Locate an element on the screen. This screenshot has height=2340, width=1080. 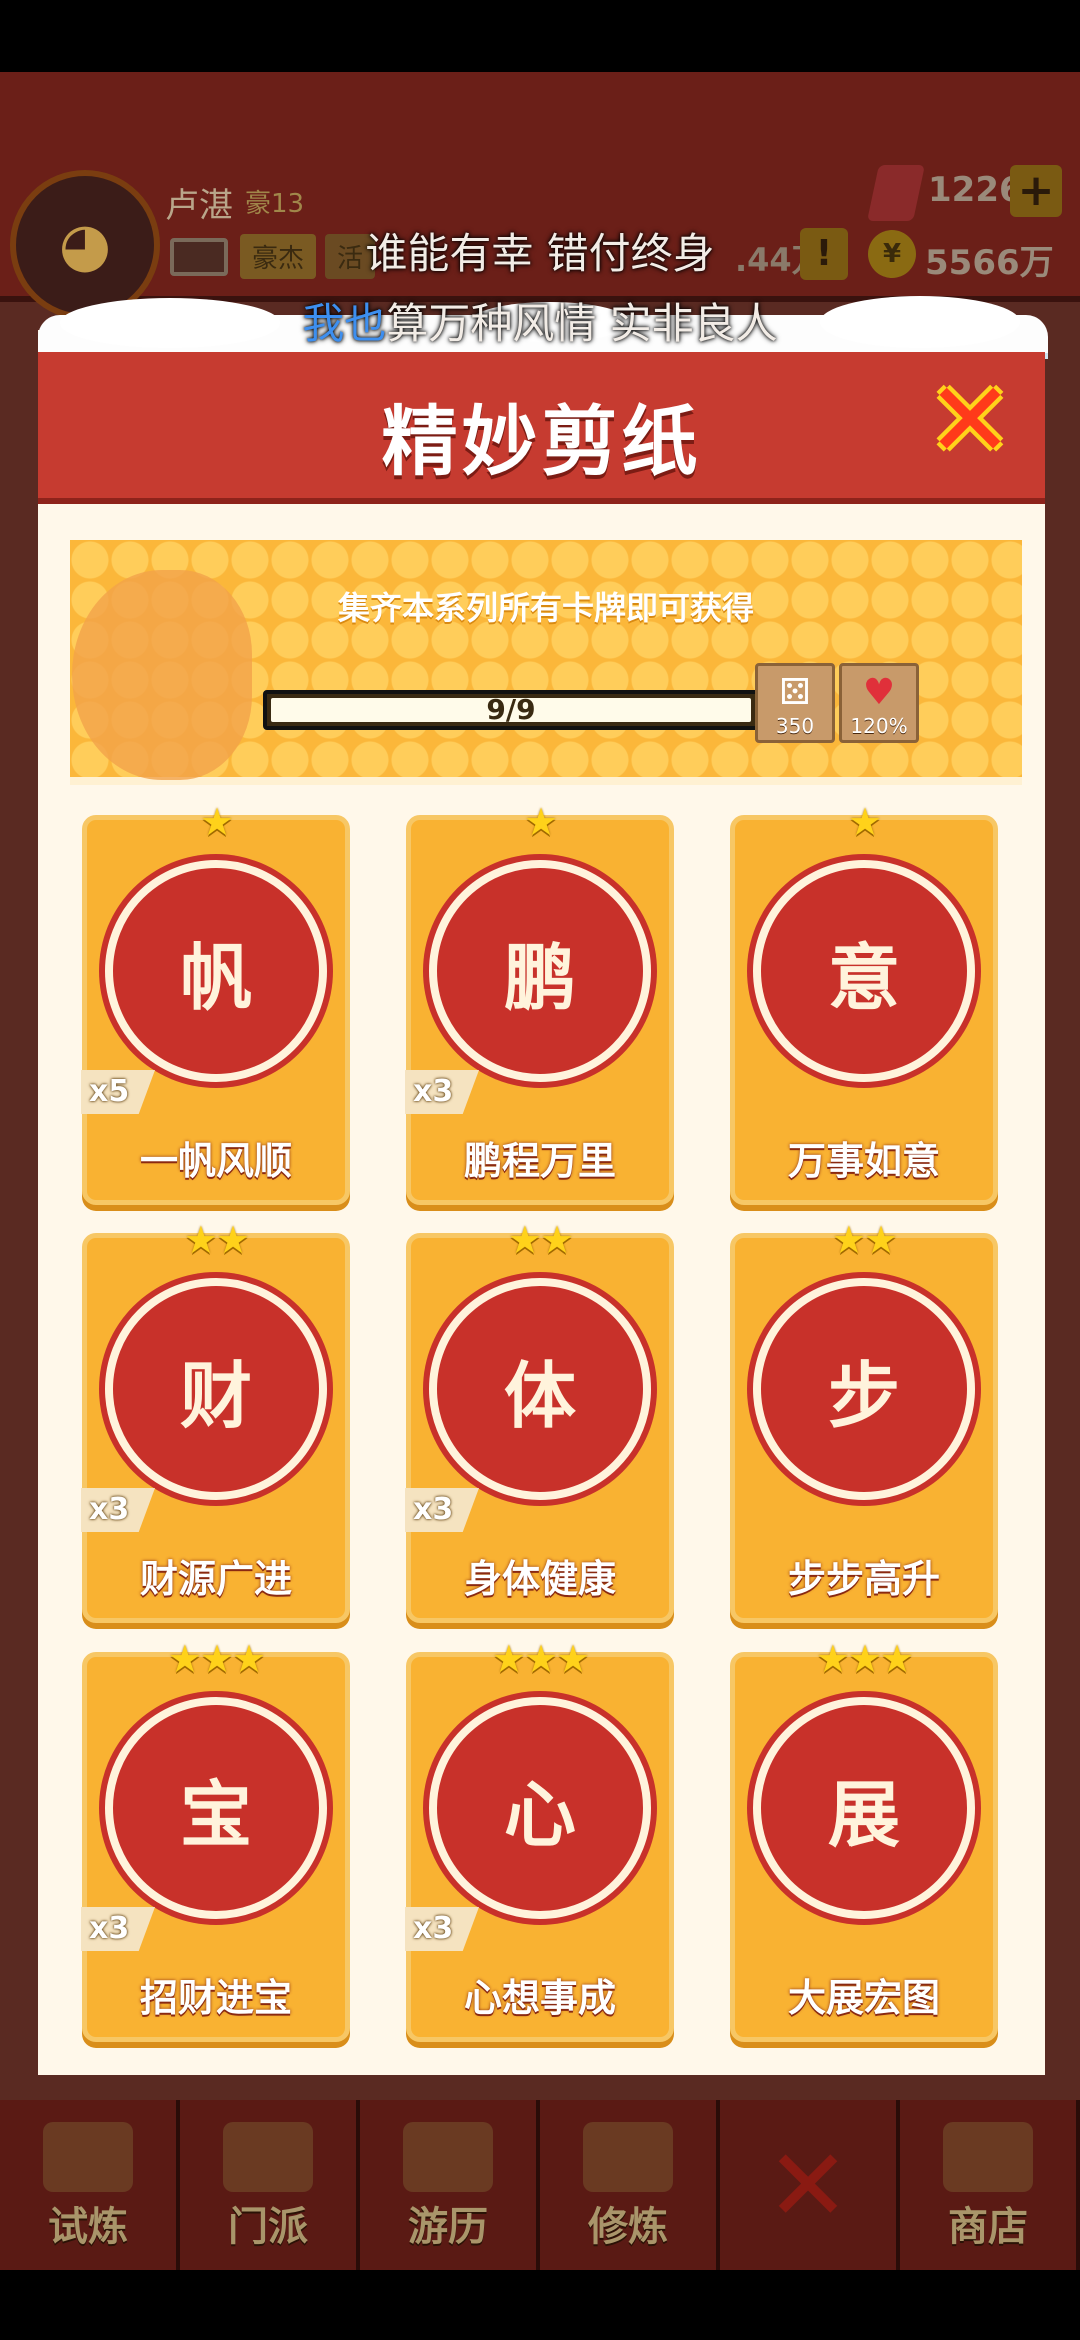
card-pengchengwanli: ★ 鹏 x3 鹏程万里 is located at coordinates (539, 1002).